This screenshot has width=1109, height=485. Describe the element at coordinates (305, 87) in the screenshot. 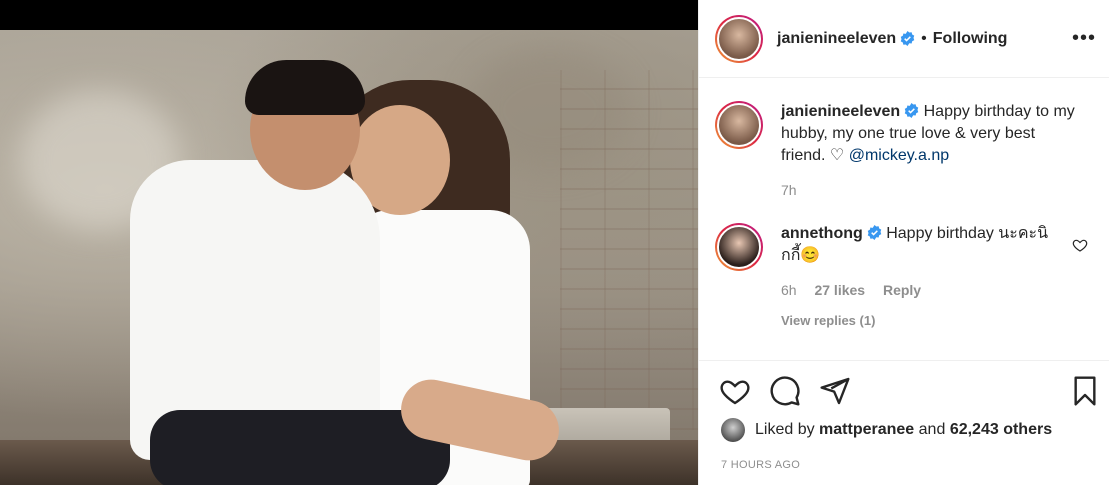

I see `man-hair` at that location.